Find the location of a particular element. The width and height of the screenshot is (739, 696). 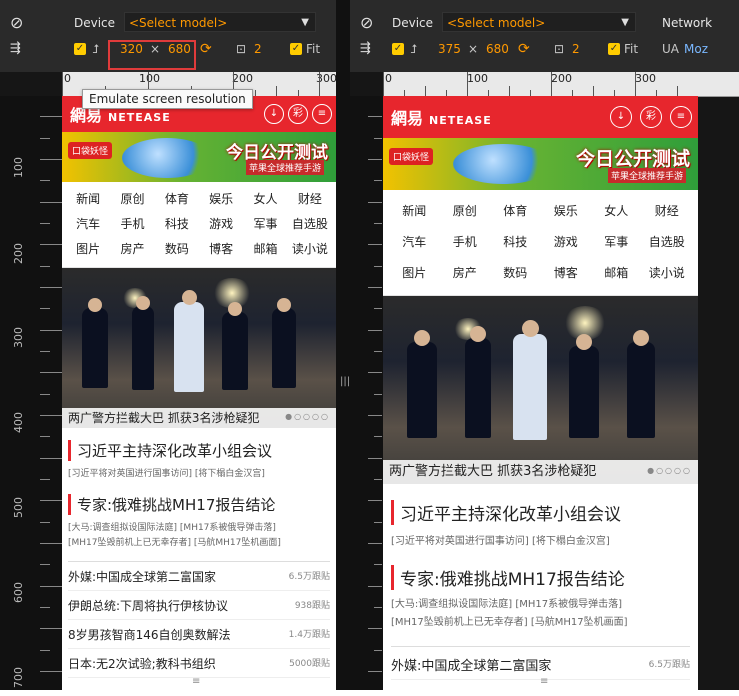

ruler-label: 400 is located at coordinates (18, 422).